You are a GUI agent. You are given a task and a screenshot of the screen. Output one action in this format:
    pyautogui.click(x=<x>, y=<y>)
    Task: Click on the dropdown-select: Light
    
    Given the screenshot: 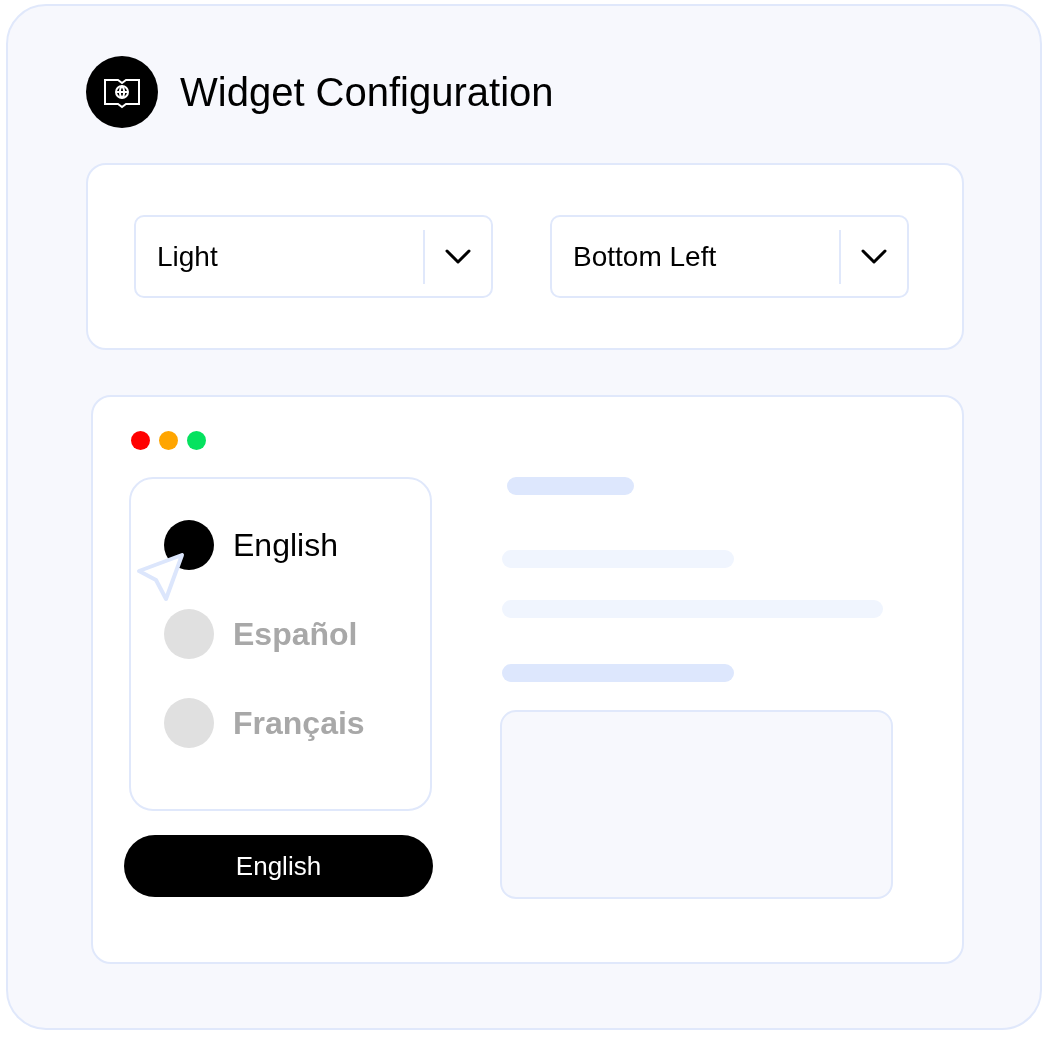 What is the action you would take?
    pyautogui.click(x=313, y=256)
    